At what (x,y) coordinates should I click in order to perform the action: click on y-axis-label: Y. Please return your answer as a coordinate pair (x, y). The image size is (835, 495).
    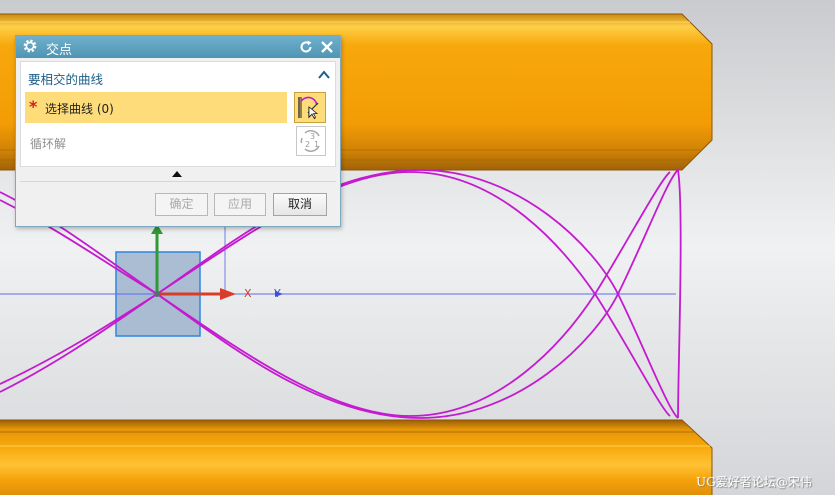
    Looking at the image, I should click on (278, 293).